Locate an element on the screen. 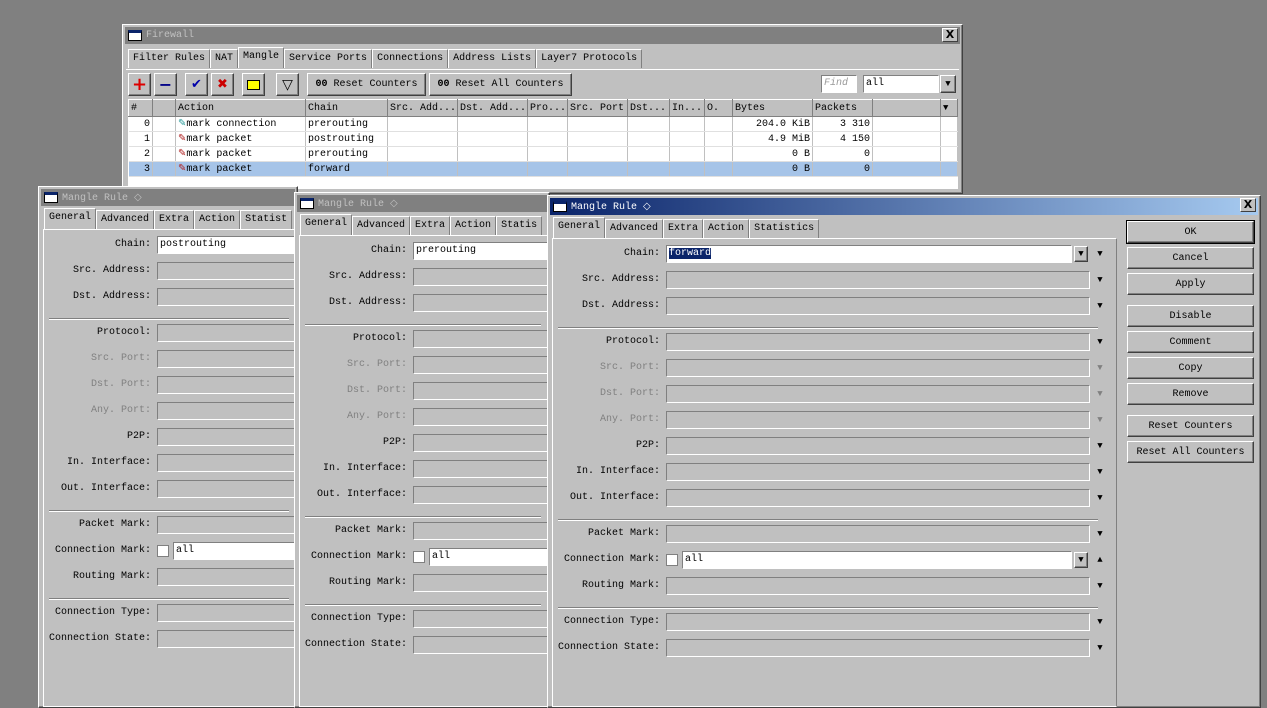 The width and height of the screenshot is (1267, 708). columns-menu-button: ▼ is located at coordinates (949, 108).